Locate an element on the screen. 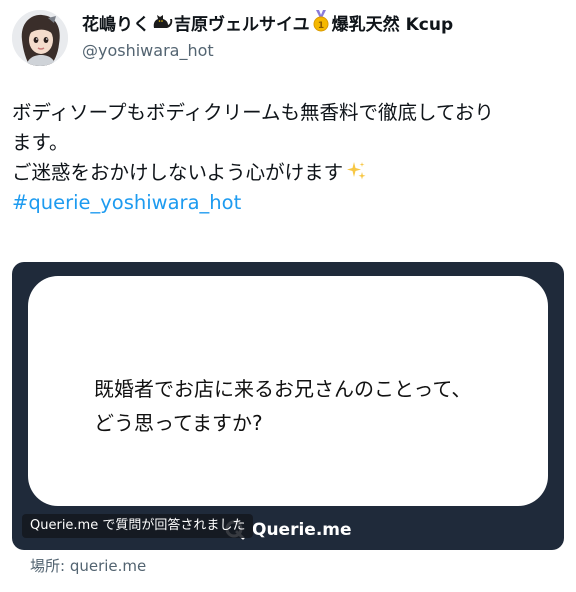 Image resolution: width=576 pixels, height=592 pixels. tweet-line-2: ます。 is located at coordinates (40, 142).